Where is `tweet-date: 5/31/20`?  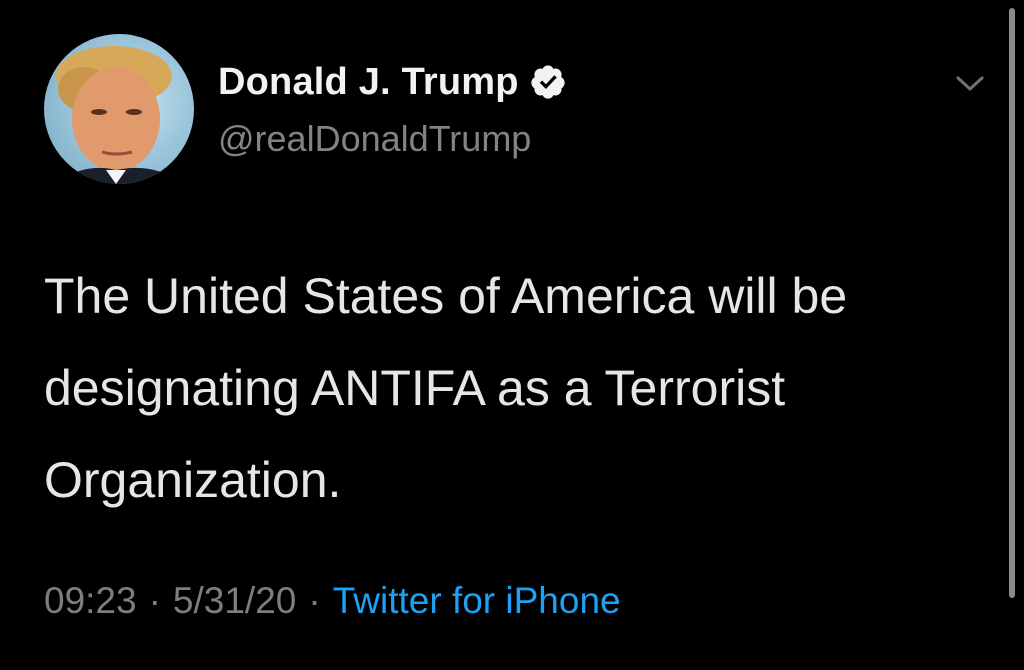 tweet-date: 5/31/20 is located at coordinates (234, 601).